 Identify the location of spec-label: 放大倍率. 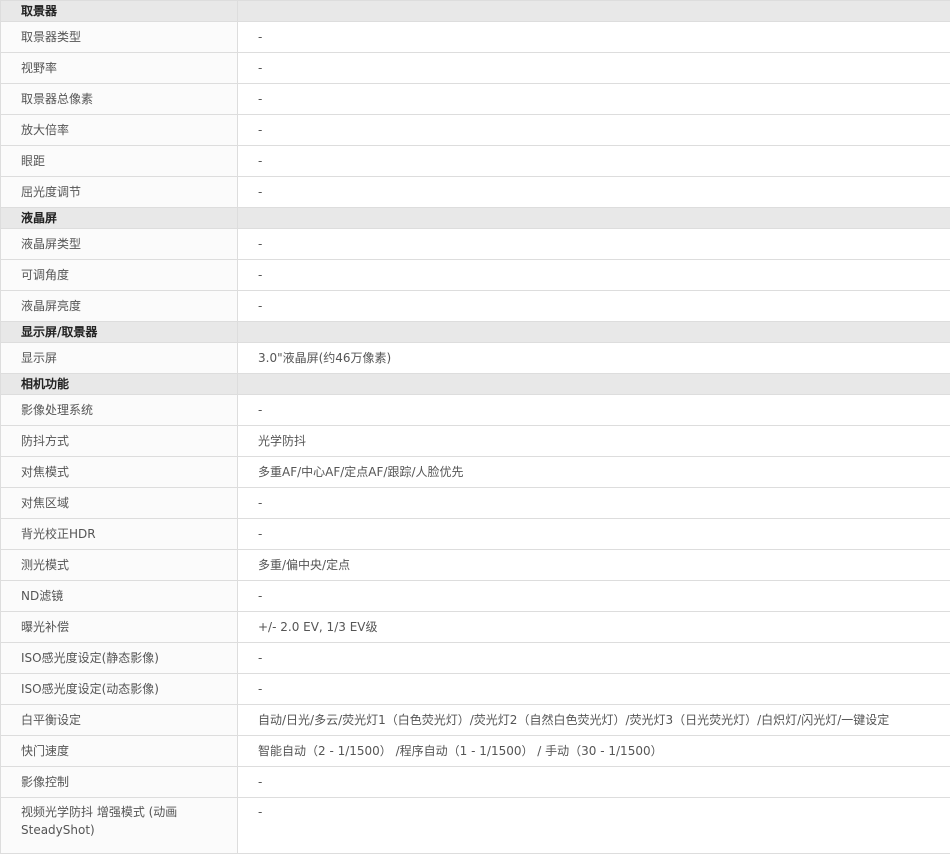
(119, 130).